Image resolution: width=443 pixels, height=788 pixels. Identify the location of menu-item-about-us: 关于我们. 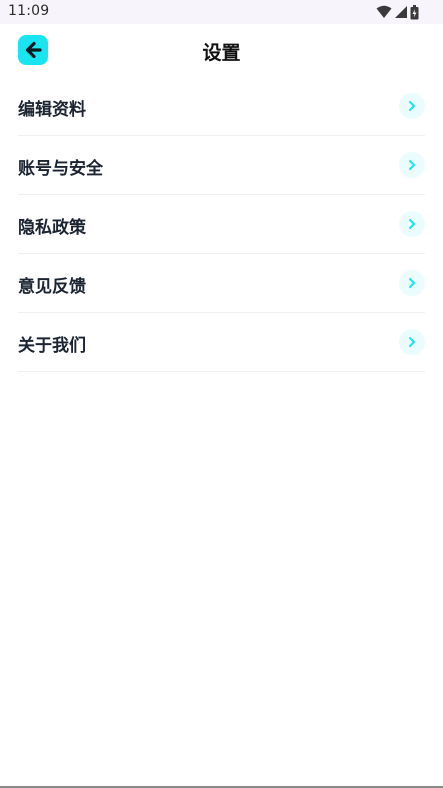
(221, 342).